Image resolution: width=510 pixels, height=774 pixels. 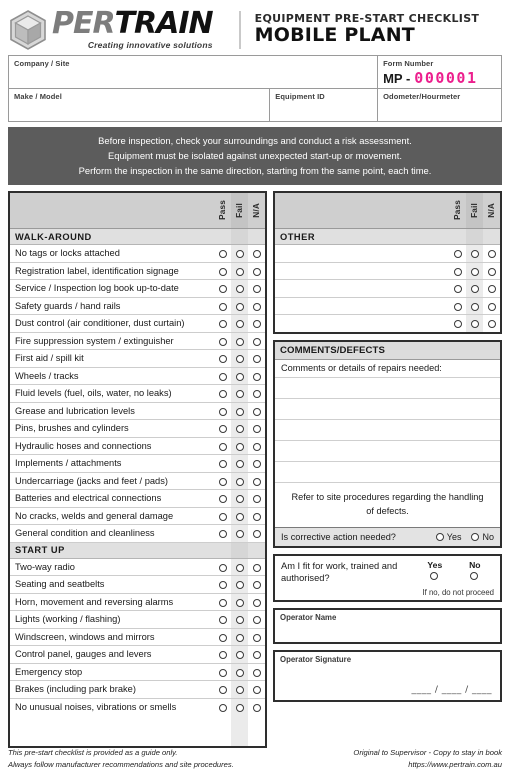 I want to click on fitness-no-radio, so click(x=474, y=575).